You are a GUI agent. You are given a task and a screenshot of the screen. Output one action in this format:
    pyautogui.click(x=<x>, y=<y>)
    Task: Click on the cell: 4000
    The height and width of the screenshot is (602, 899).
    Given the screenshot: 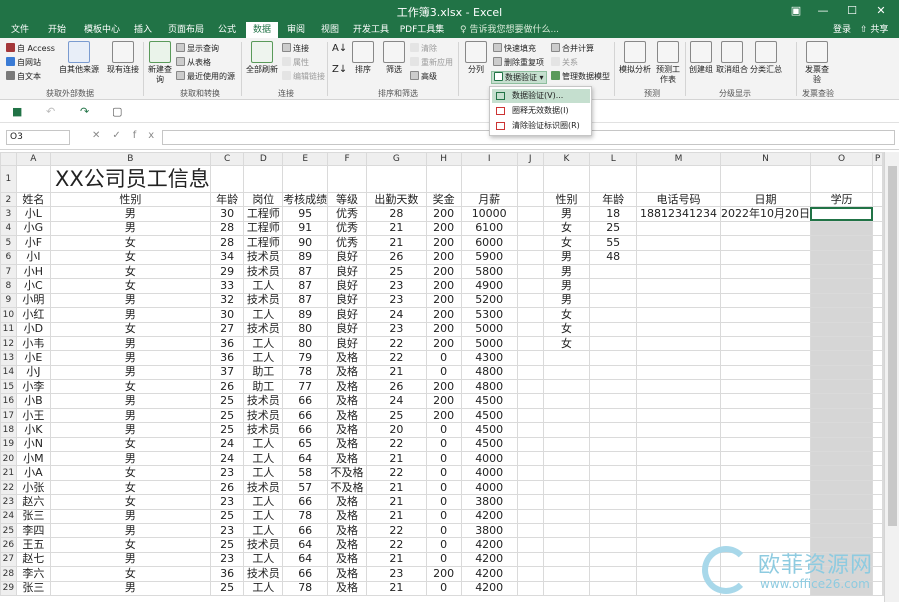 What is the action you would take?
    pyautogui.click(x=489, y=473)
    